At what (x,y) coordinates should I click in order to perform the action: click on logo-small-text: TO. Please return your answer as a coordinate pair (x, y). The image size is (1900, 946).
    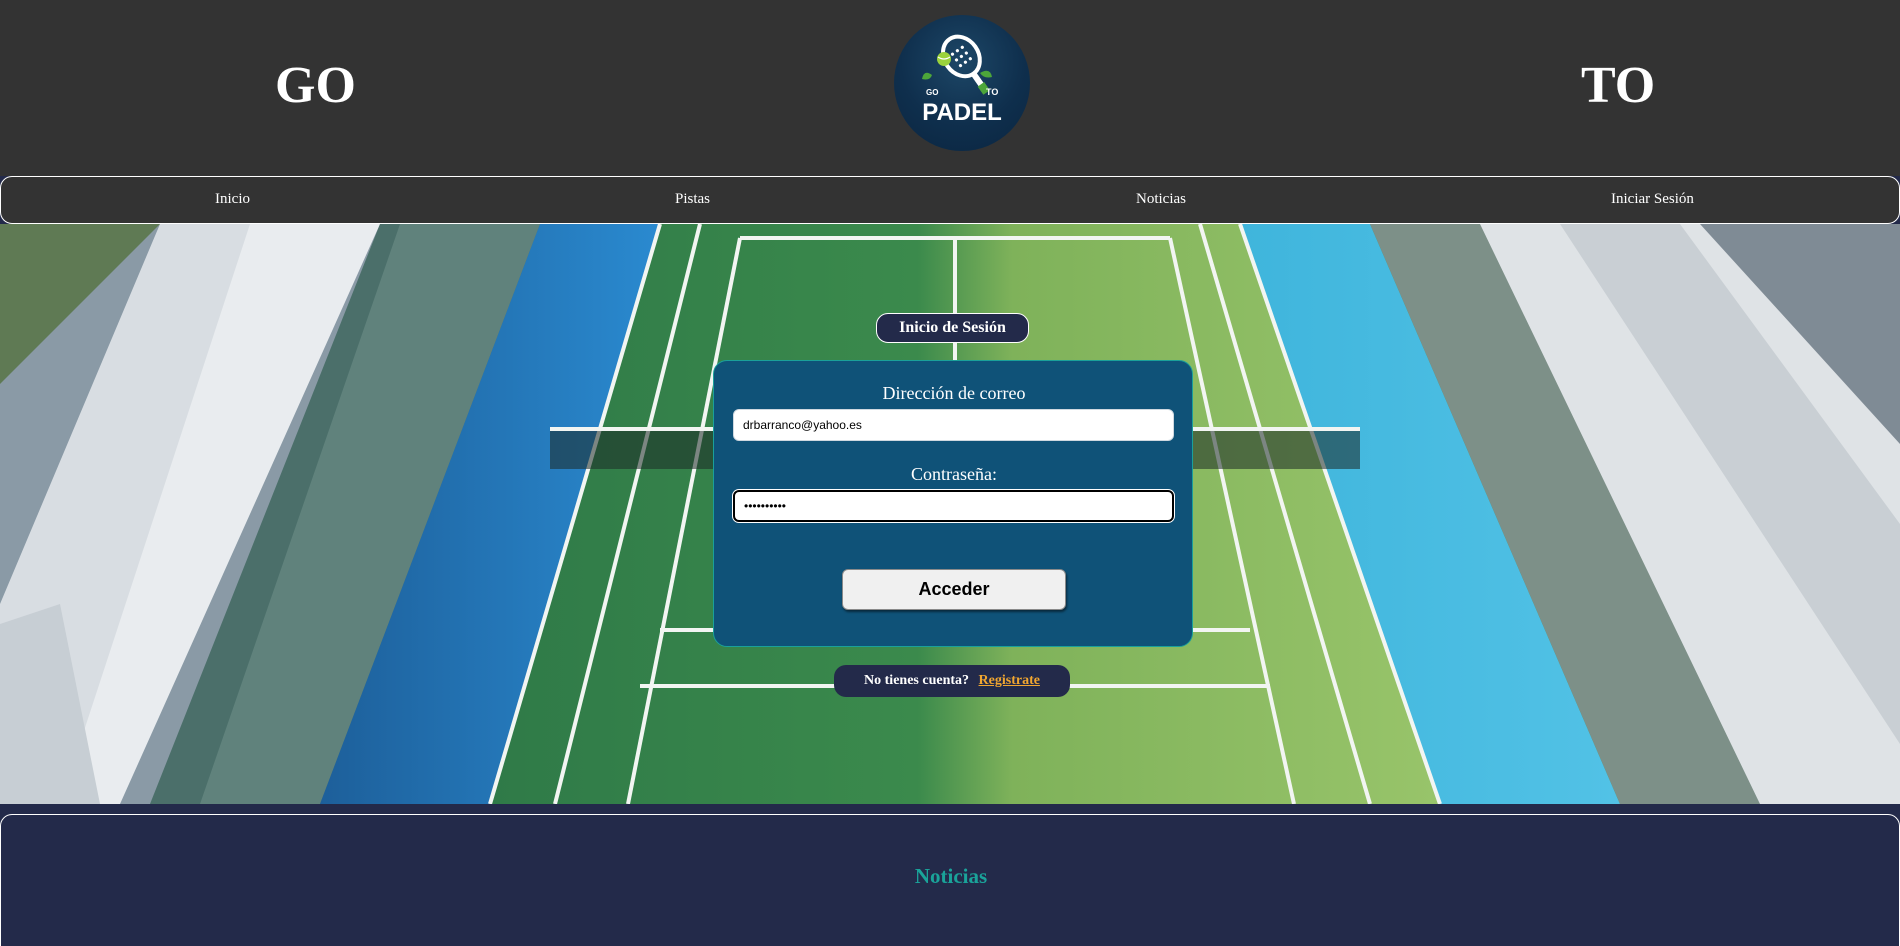
    Looking at the image, I should click on (992, 92).